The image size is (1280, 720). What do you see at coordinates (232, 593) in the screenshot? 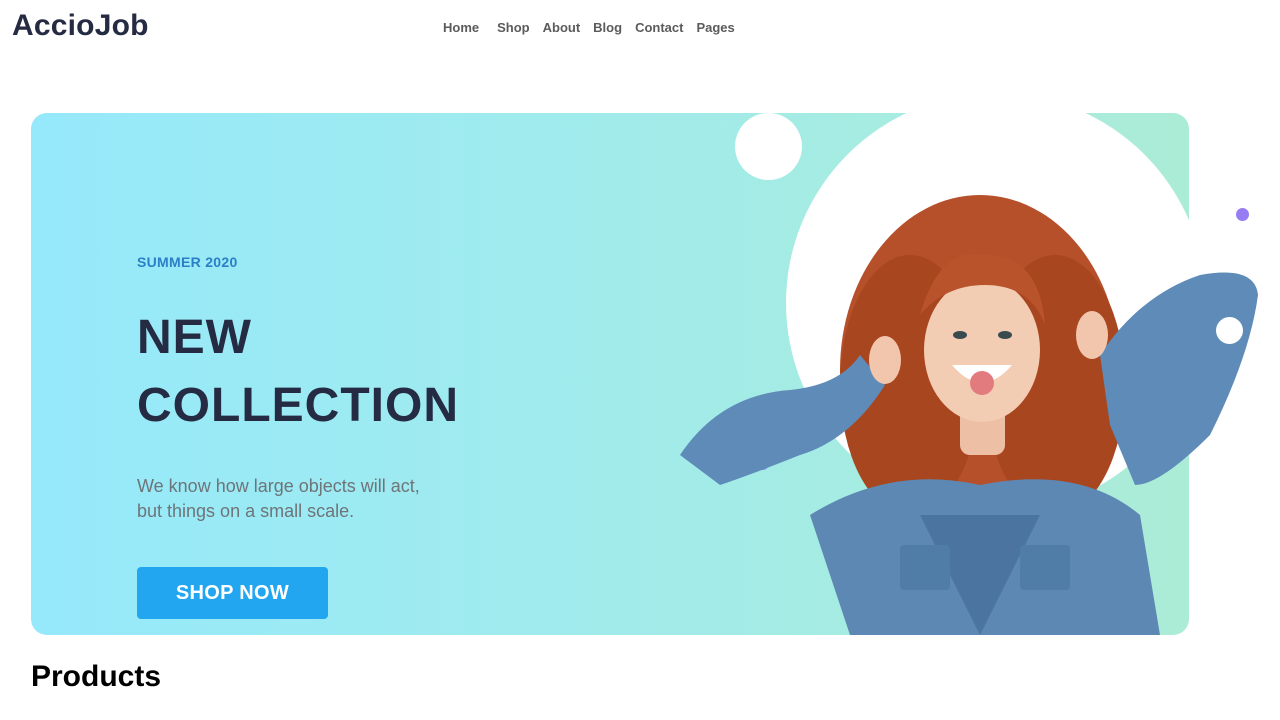
I see `shop-now-button: SHOP NOW` at bounding box center [232, 593].